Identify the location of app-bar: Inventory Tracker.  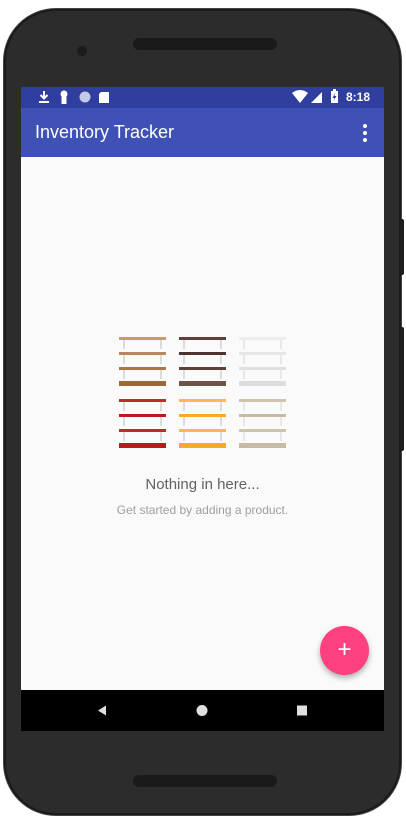
(202, 132).